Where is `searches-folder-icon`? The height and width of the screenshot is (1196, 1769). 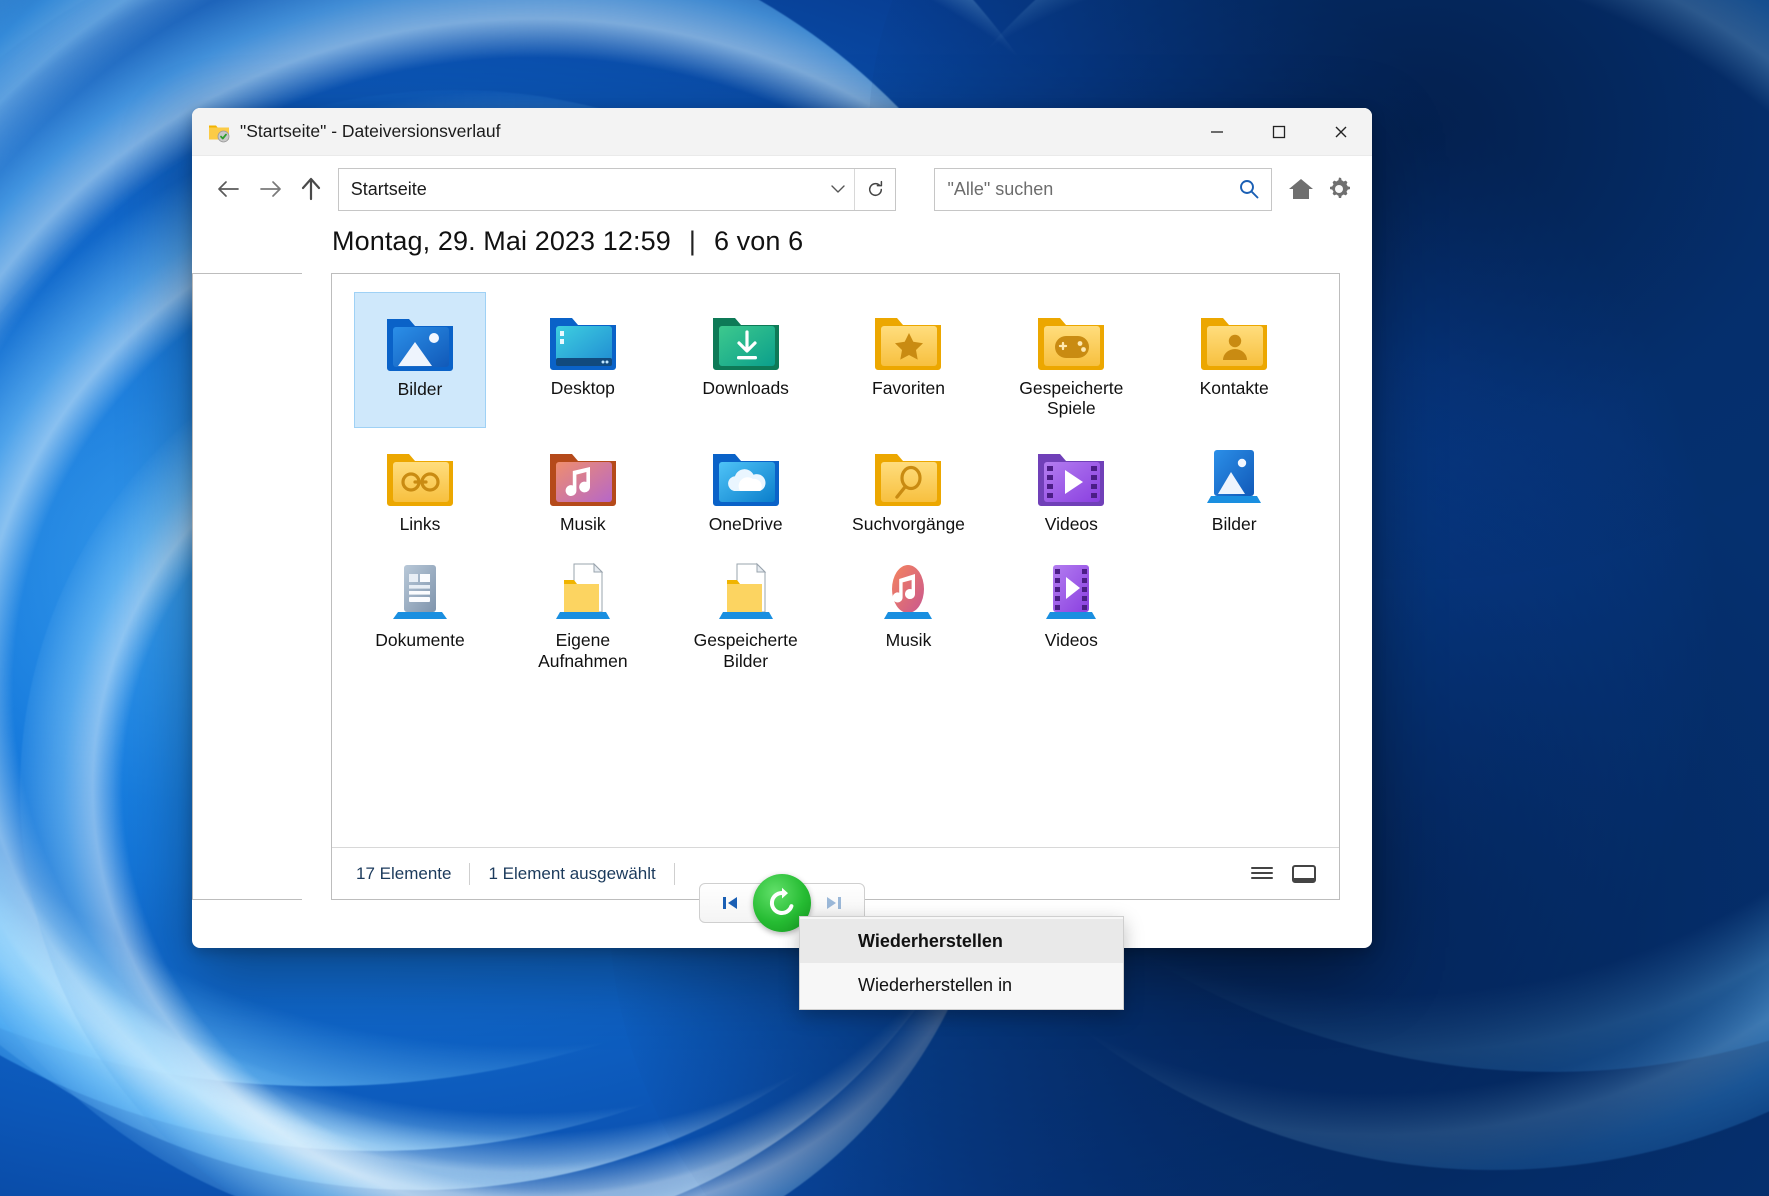
searches-folder-icon is located at coordinates (908, 472).